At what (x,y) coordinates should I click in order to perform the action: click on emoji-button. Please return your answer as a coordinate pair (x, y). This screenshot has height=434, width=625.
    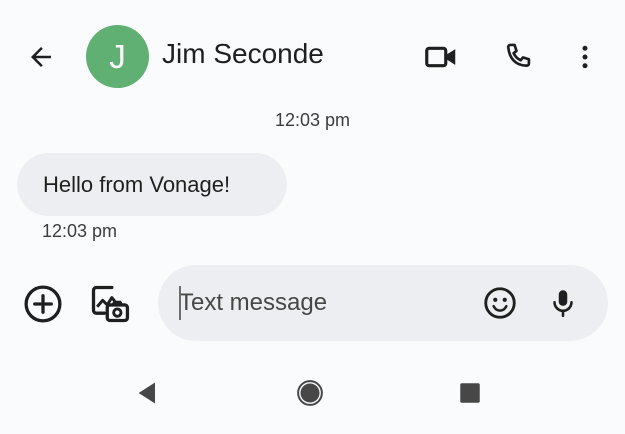
    Looking at the image, I should click on (500, 303).